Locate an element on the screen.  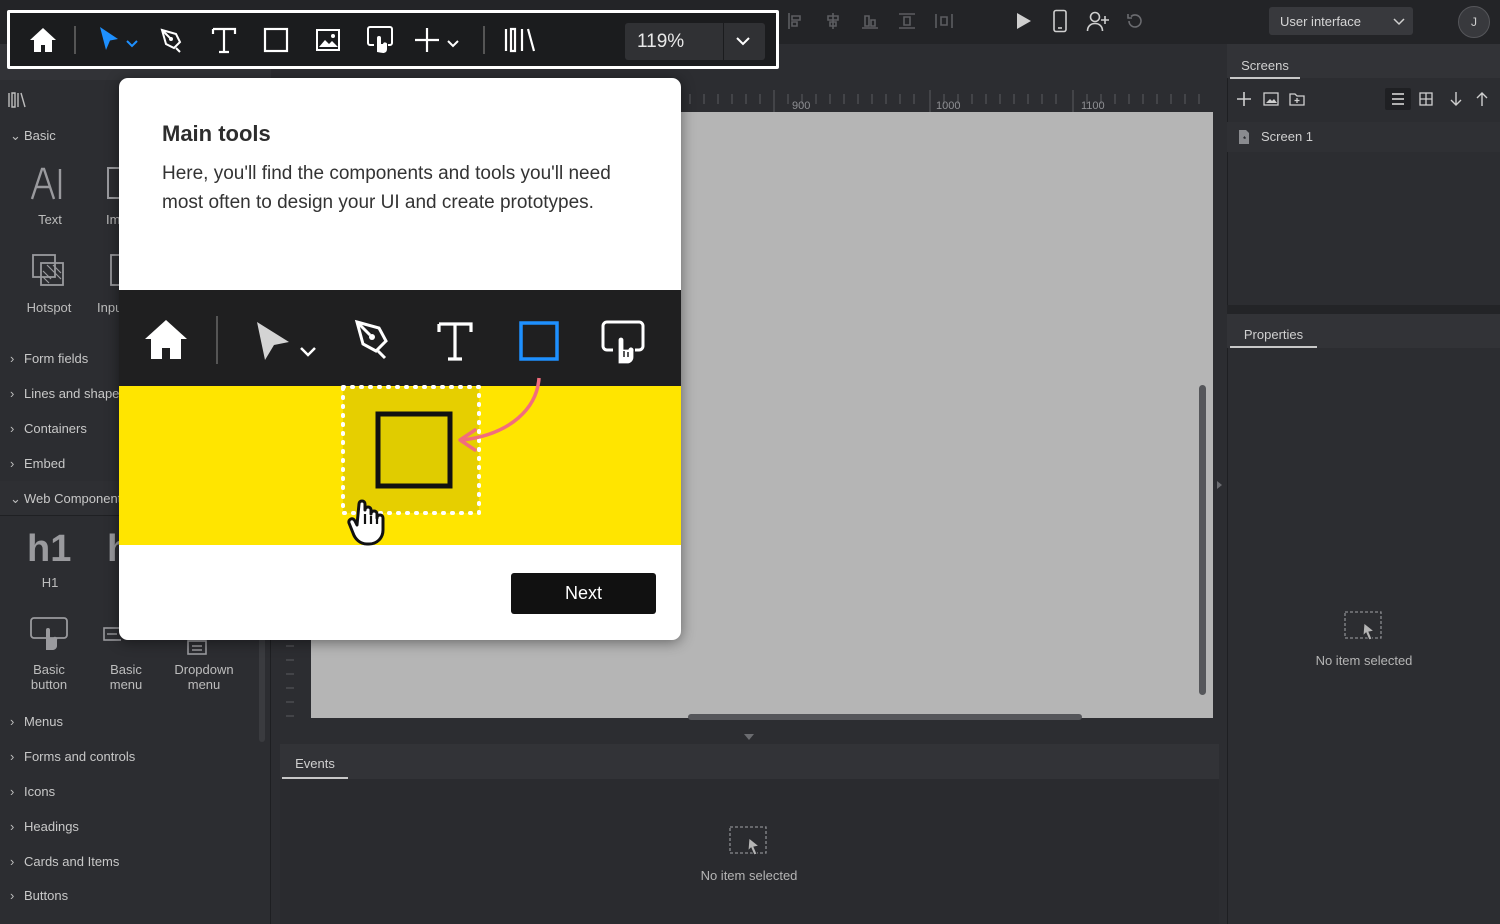
next-button: Next is located at coordinates (583, 593).